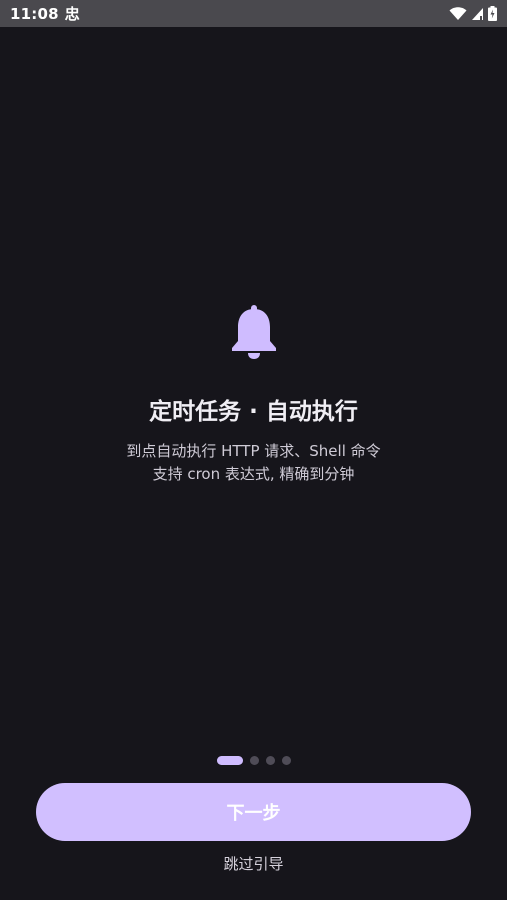  I want to click on page-indicator, so click(253, 760).